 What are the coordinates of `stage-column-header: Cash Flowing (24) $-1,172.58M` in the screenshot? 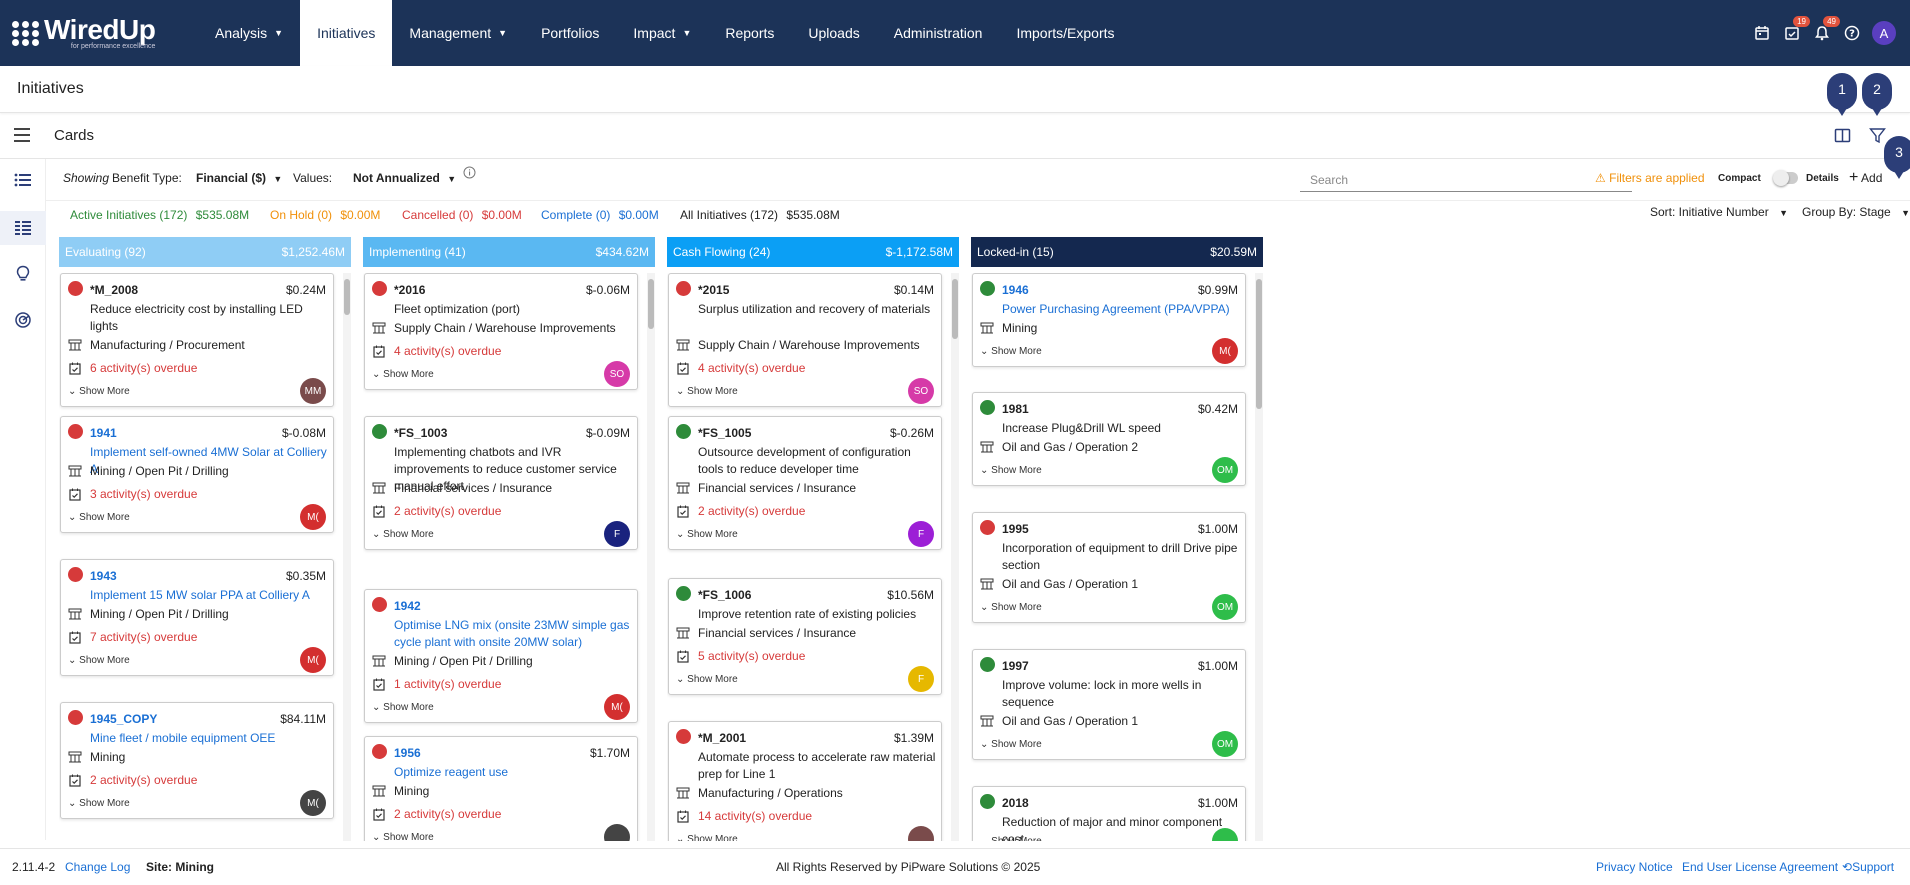 It's located at (813, 252).